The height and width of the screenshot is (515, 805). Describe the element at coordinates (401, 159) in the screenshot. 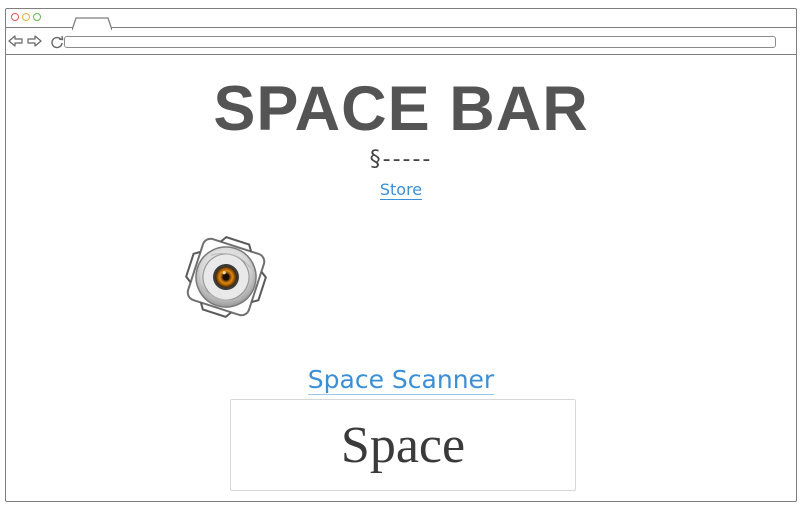

I see `space-balance: §-----` at that location.